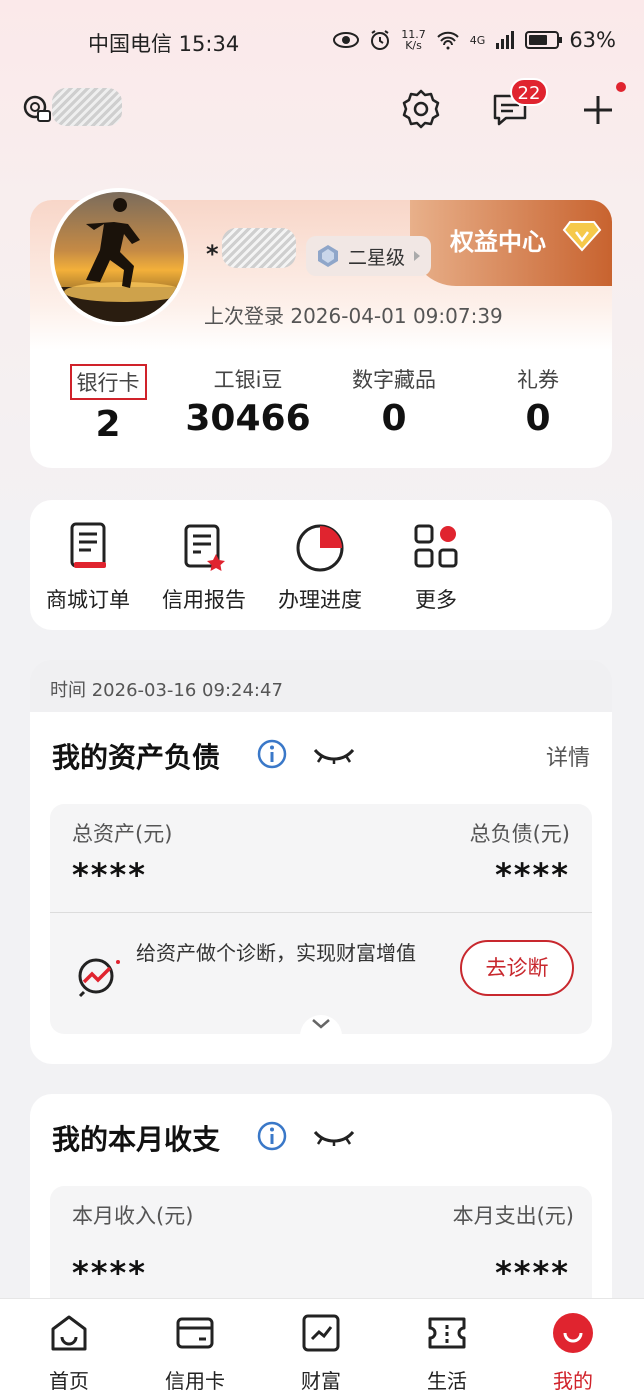 Image resolution: width=644 pixels, height=1394 pixels. Describe the element at coordinates (136, 757) in the screenshot. I see `asset-card-title: 我的资产负债` at that location.